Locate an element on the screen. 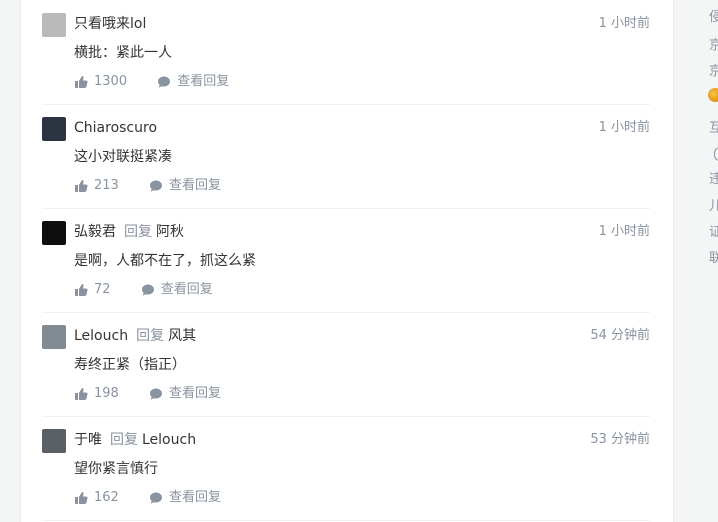 Image resolution: width=718 pixels, height=522 pixels. sidebar-line: 违 is located at coordinates (713, 177).